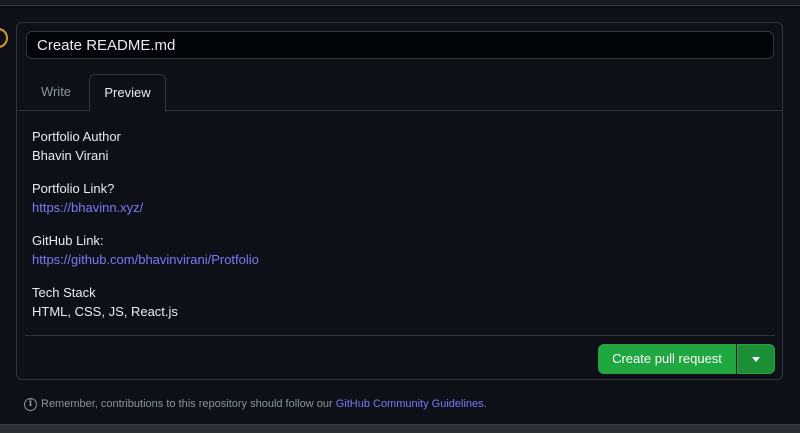  I want to click on info-icon: i, so click(30, 404).